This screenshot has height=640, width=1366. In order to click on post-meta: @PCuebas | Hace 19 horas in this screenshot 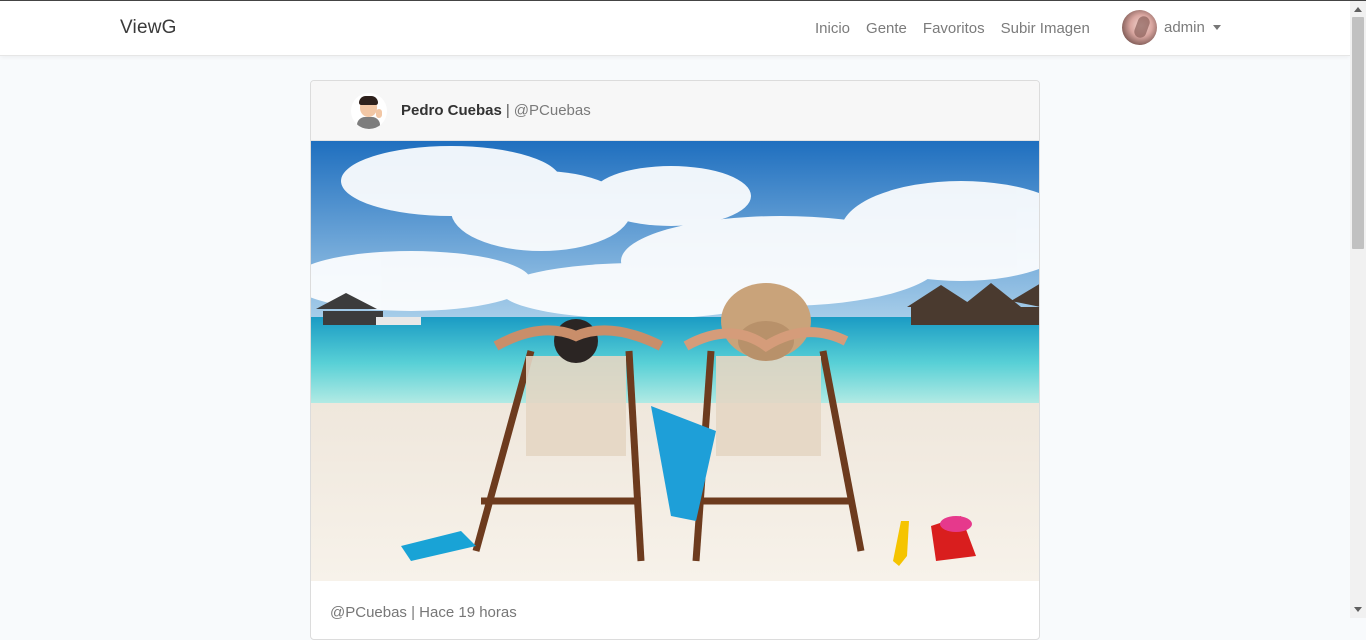, I will do `click(423, 612)`.